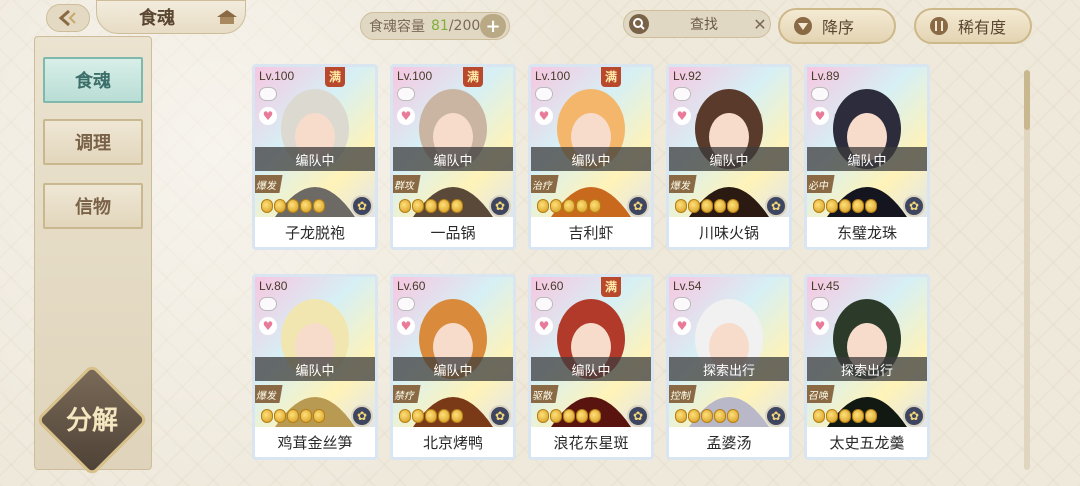  I want to click on status-badge: 探索出行, so click(867, 369).